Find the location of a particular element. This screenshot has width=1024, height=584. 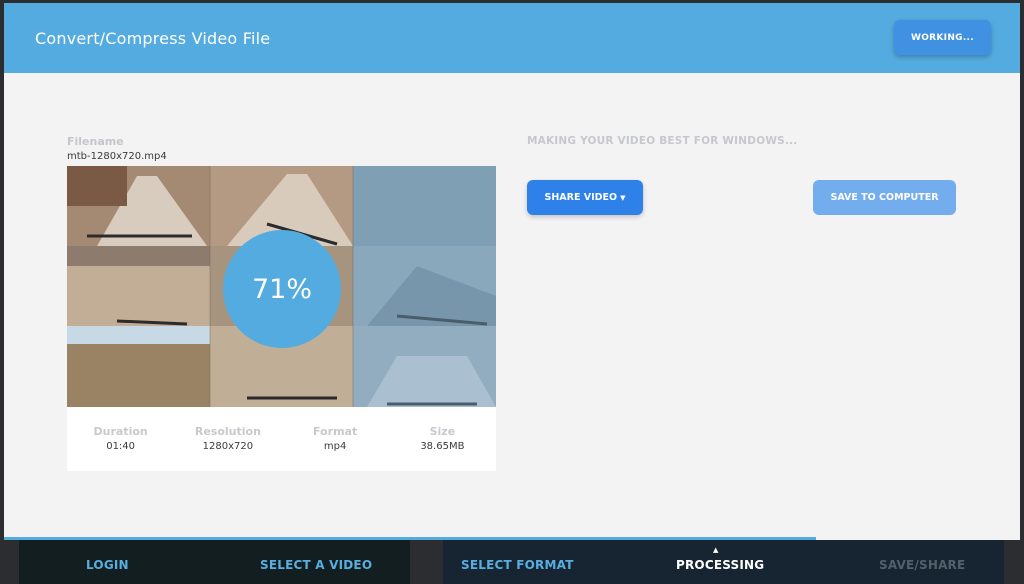

meta-size: Size 38.65MB is located at coordinates (442, 439).